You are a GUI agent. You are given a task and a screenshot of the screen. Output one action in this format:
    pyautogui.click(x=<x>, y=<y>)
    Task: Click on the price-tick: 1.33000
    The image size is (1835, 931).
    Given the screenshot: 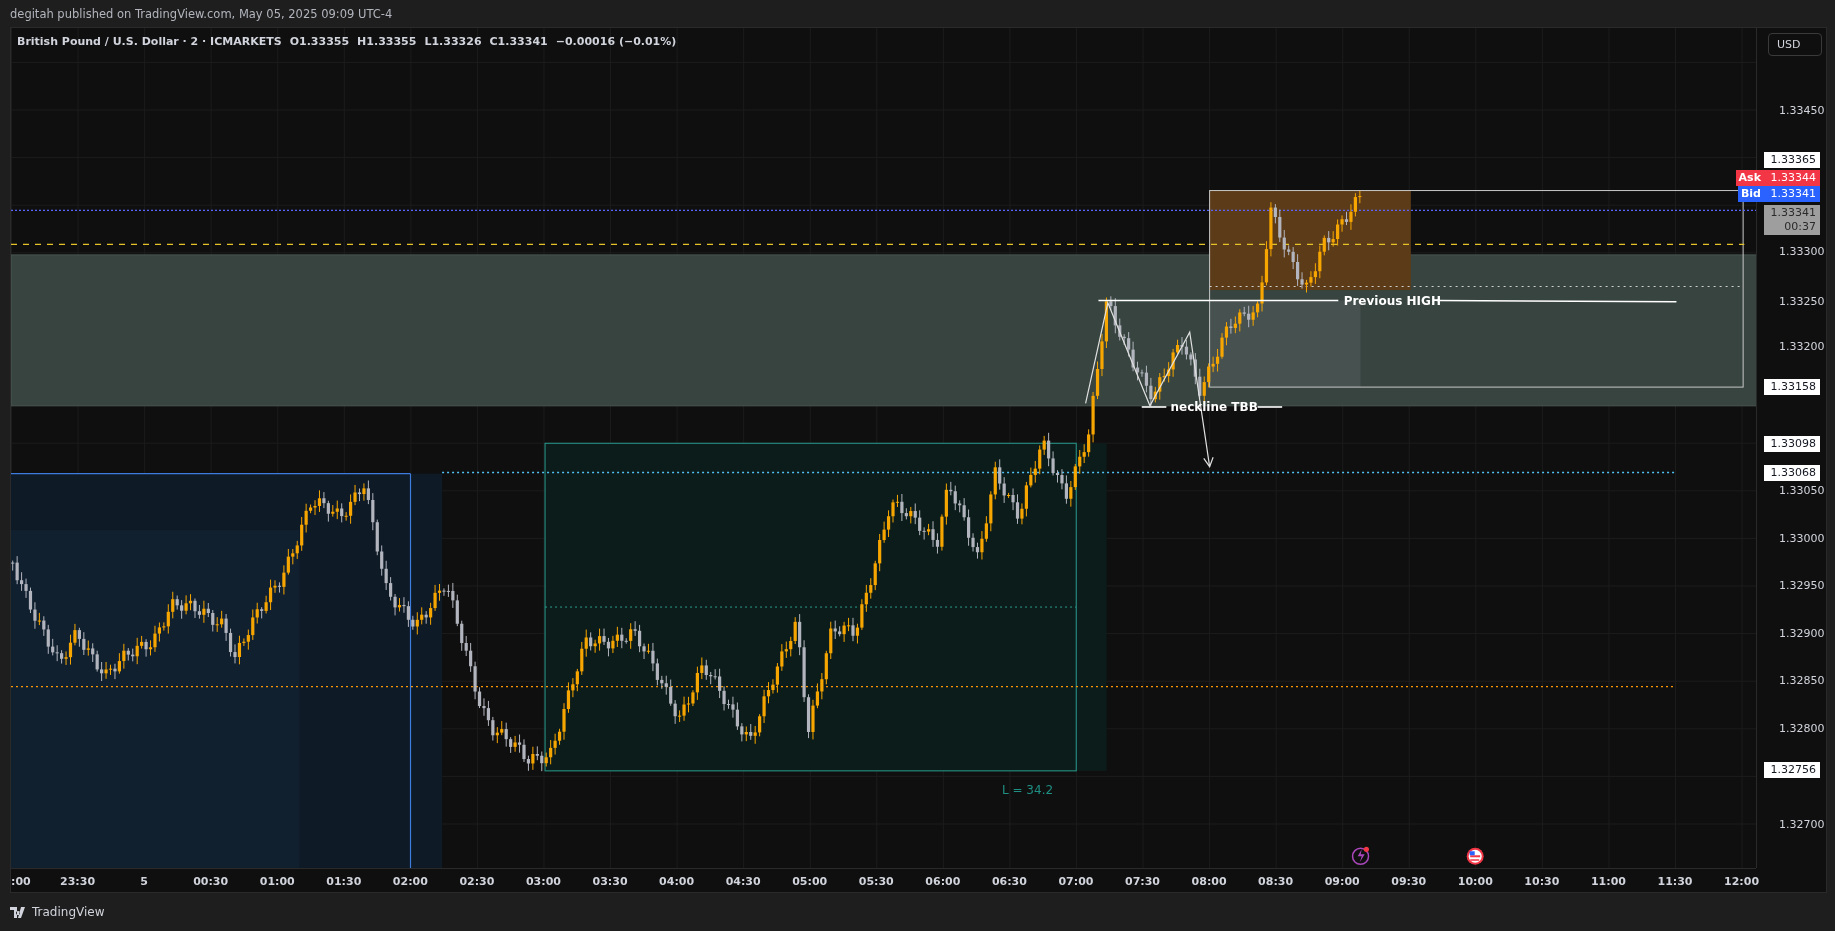 What is the action you would take?
    pyautogui.click(x=1802, y=538)
    